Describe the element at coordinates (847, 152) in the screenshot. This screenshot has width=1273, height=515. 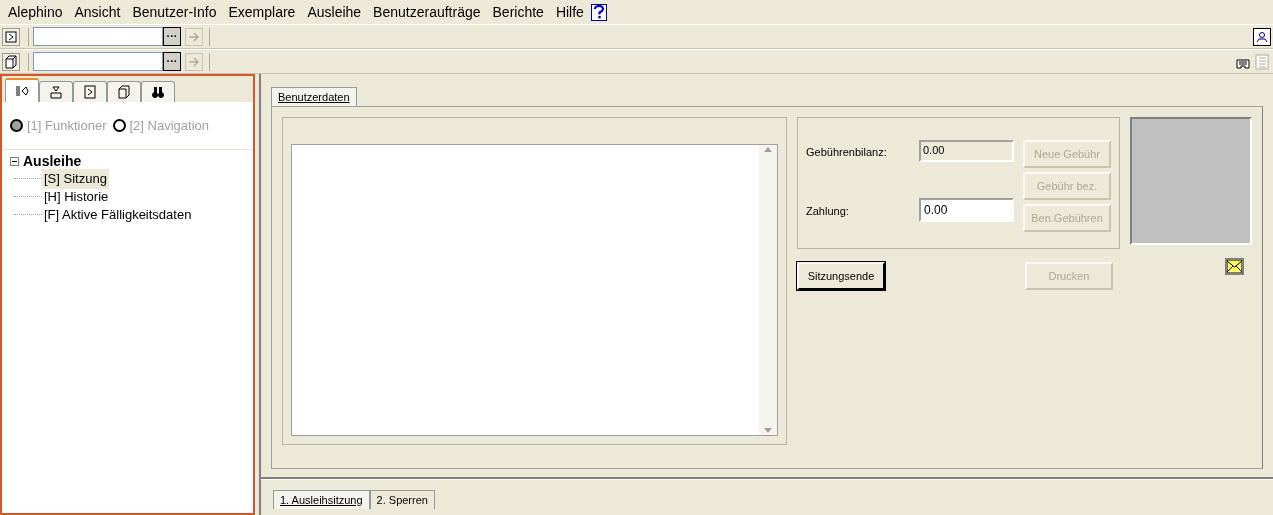
I see `field-label: Gebührenbilanz:` at that location.